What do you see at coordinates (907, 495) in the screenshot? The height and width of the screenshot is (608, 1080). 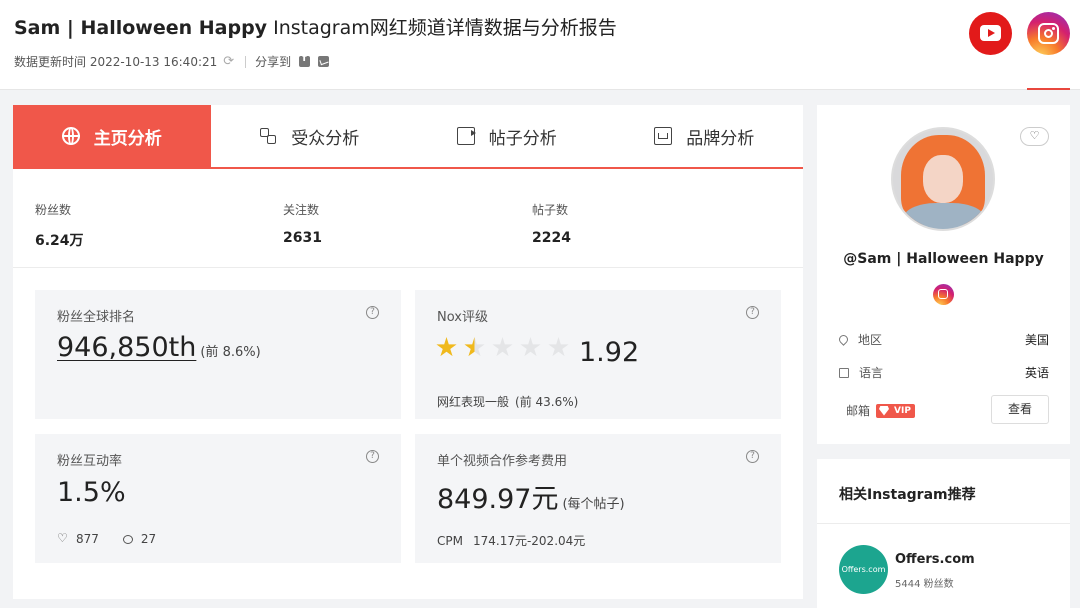 I see `recommend-title: 相关Instagram推荐` at bounding box center [907, 495].